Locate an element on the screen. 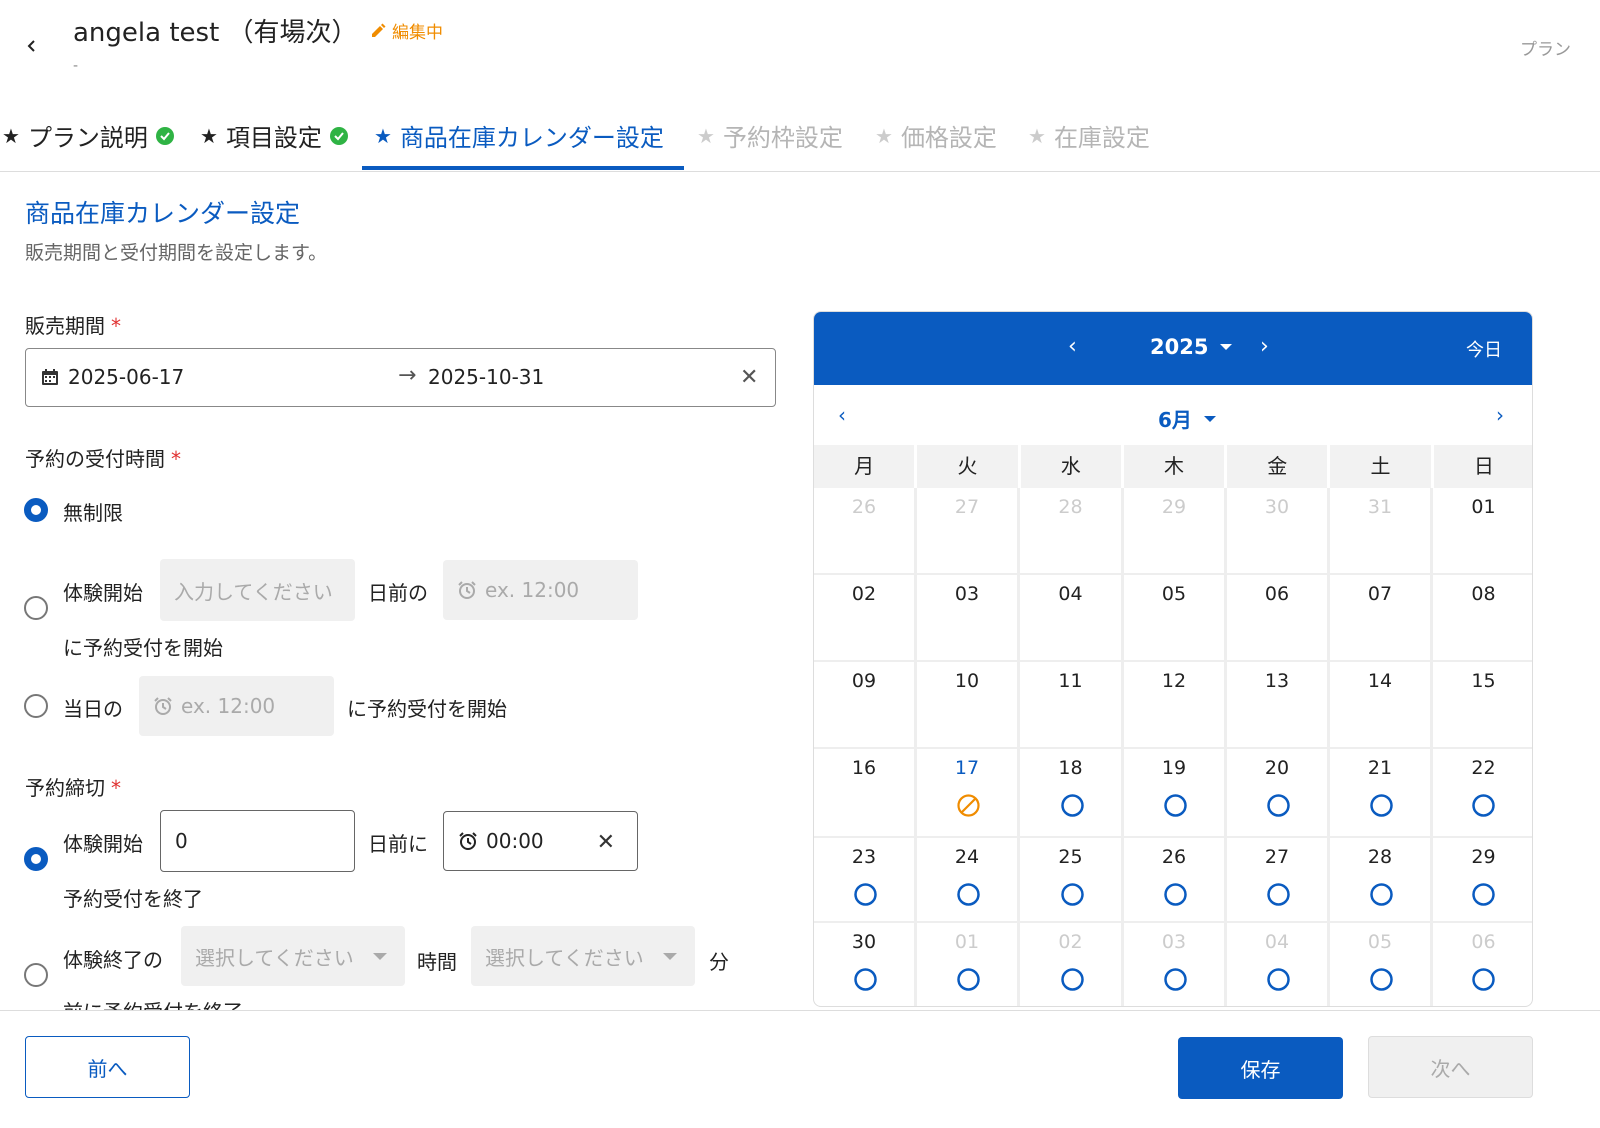 The image size is (1600, 1128). calendar-day-cell: 23 is located at coordinates (865, 880).